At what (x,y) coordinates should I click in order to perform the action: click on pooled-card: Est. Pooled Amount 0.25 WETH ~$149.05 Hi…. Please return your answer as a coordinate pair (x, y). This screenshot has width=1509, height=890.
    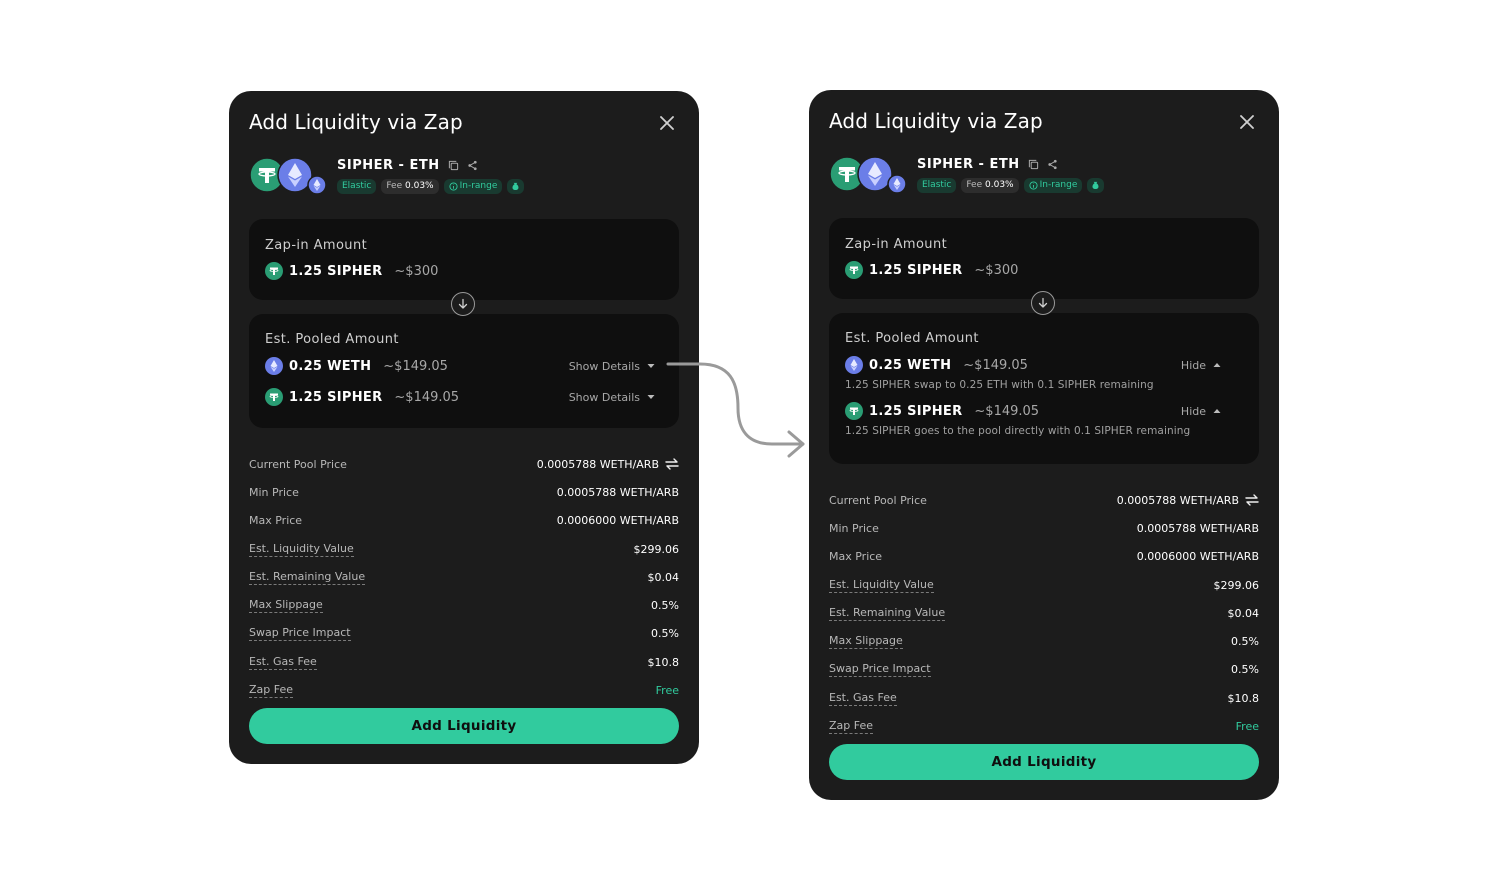
    Looking at the image, I should click on (1044, 388).